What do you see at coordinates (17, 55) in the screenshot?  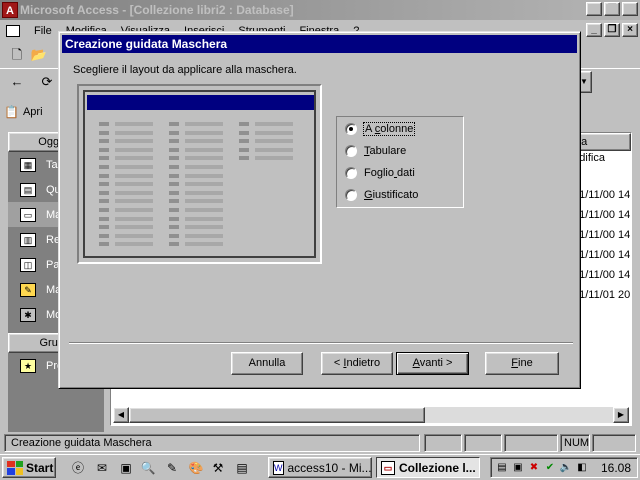 I see `new-file-icon: 🗋` at bounding box center [17, 55].